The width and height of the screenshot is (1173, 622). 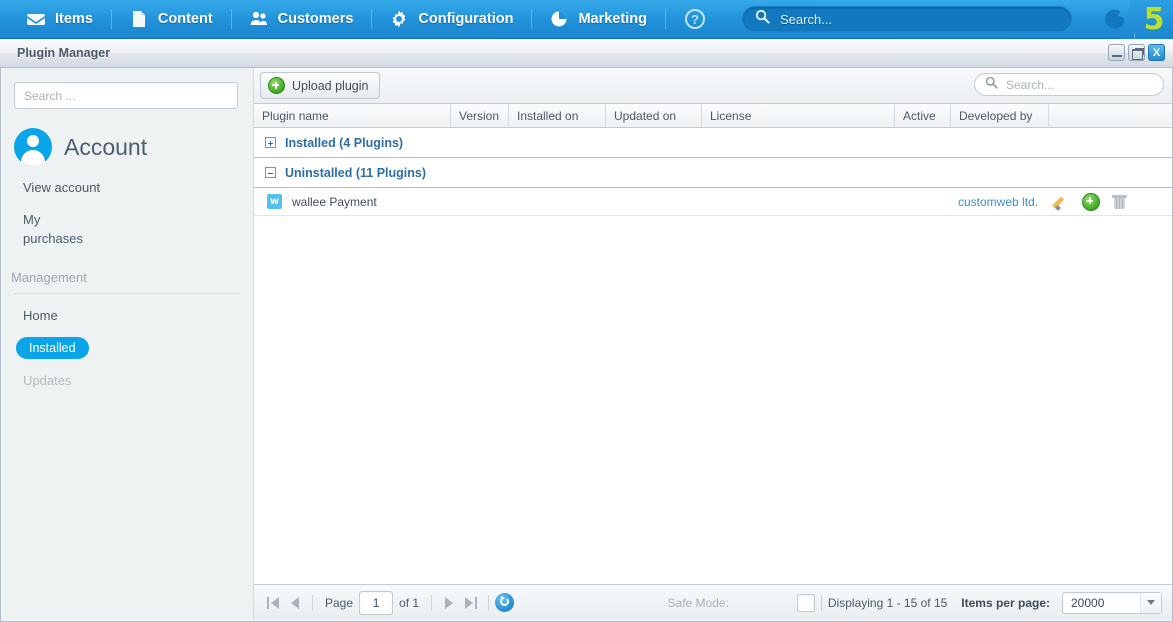 What do you see at coordinates (355, 172) in the screenshot?
I see `group-row-uninstalled-label: Uninstalled (11 Plugins)` at bounding box center [355, 172].